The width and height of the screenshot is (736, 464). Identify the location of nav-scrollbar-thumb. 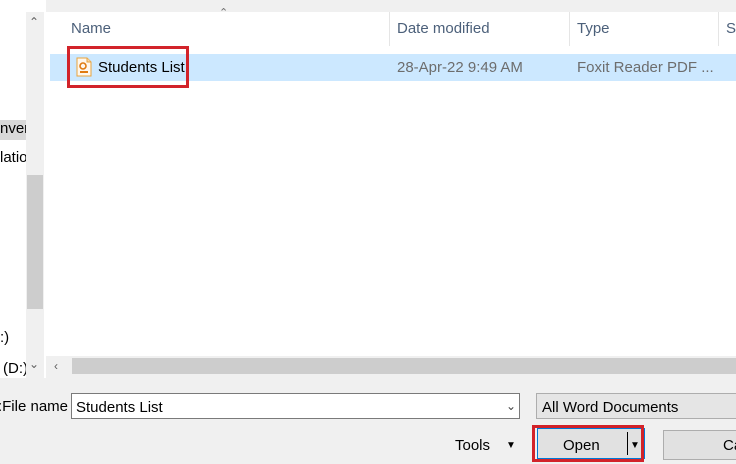
(35, 242).